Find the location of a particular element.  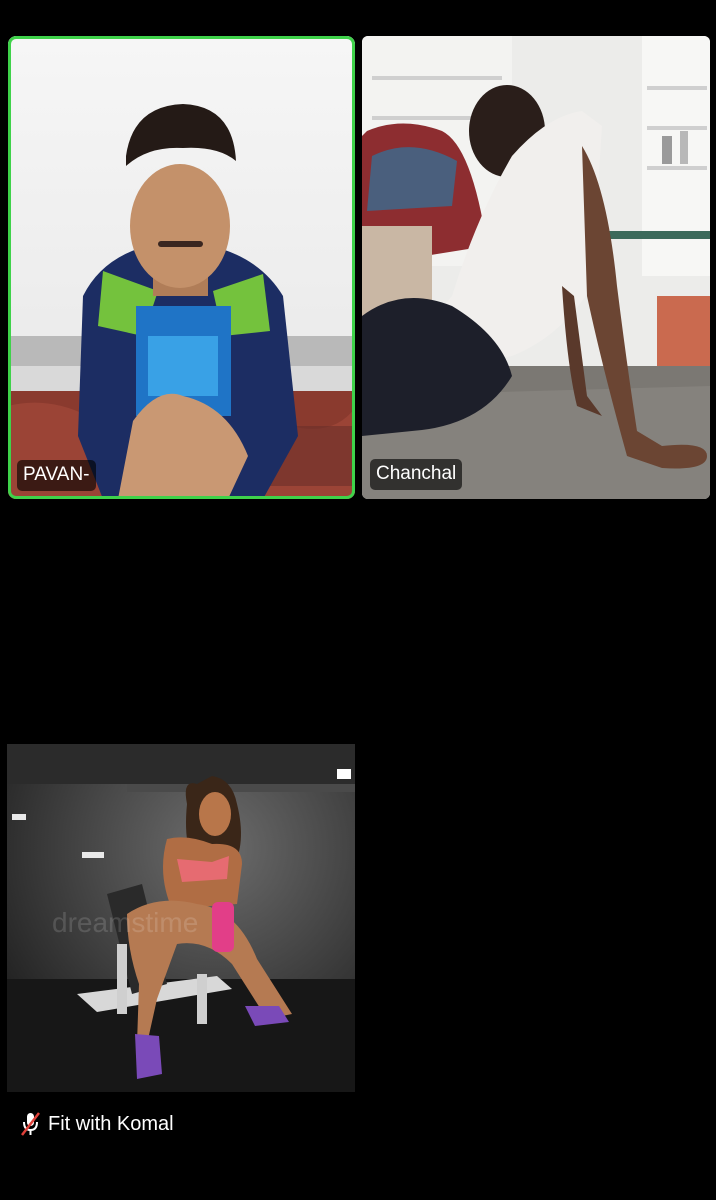

participant-video-komal: dreamstime is located at coordinates (181, 918).